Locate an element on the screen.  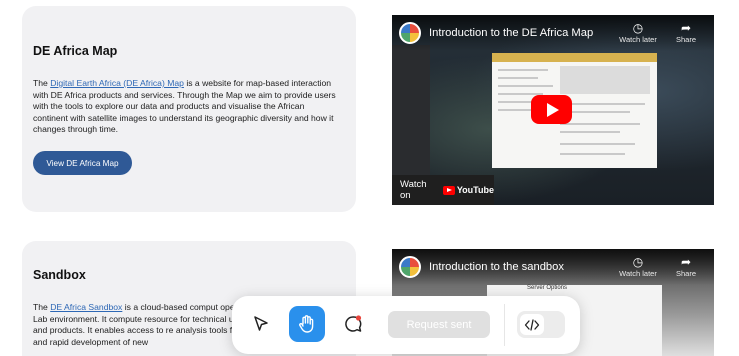
pointer-tool-button is located at coordinates (261, 324).